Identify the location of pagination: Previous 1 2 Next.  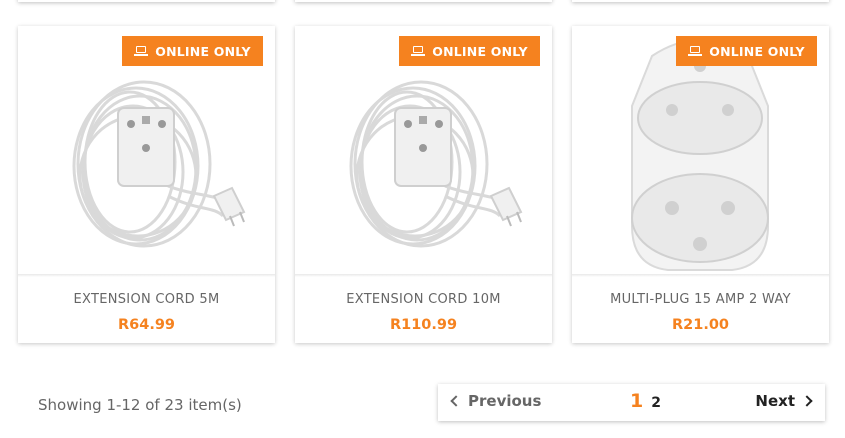
(631, 402).